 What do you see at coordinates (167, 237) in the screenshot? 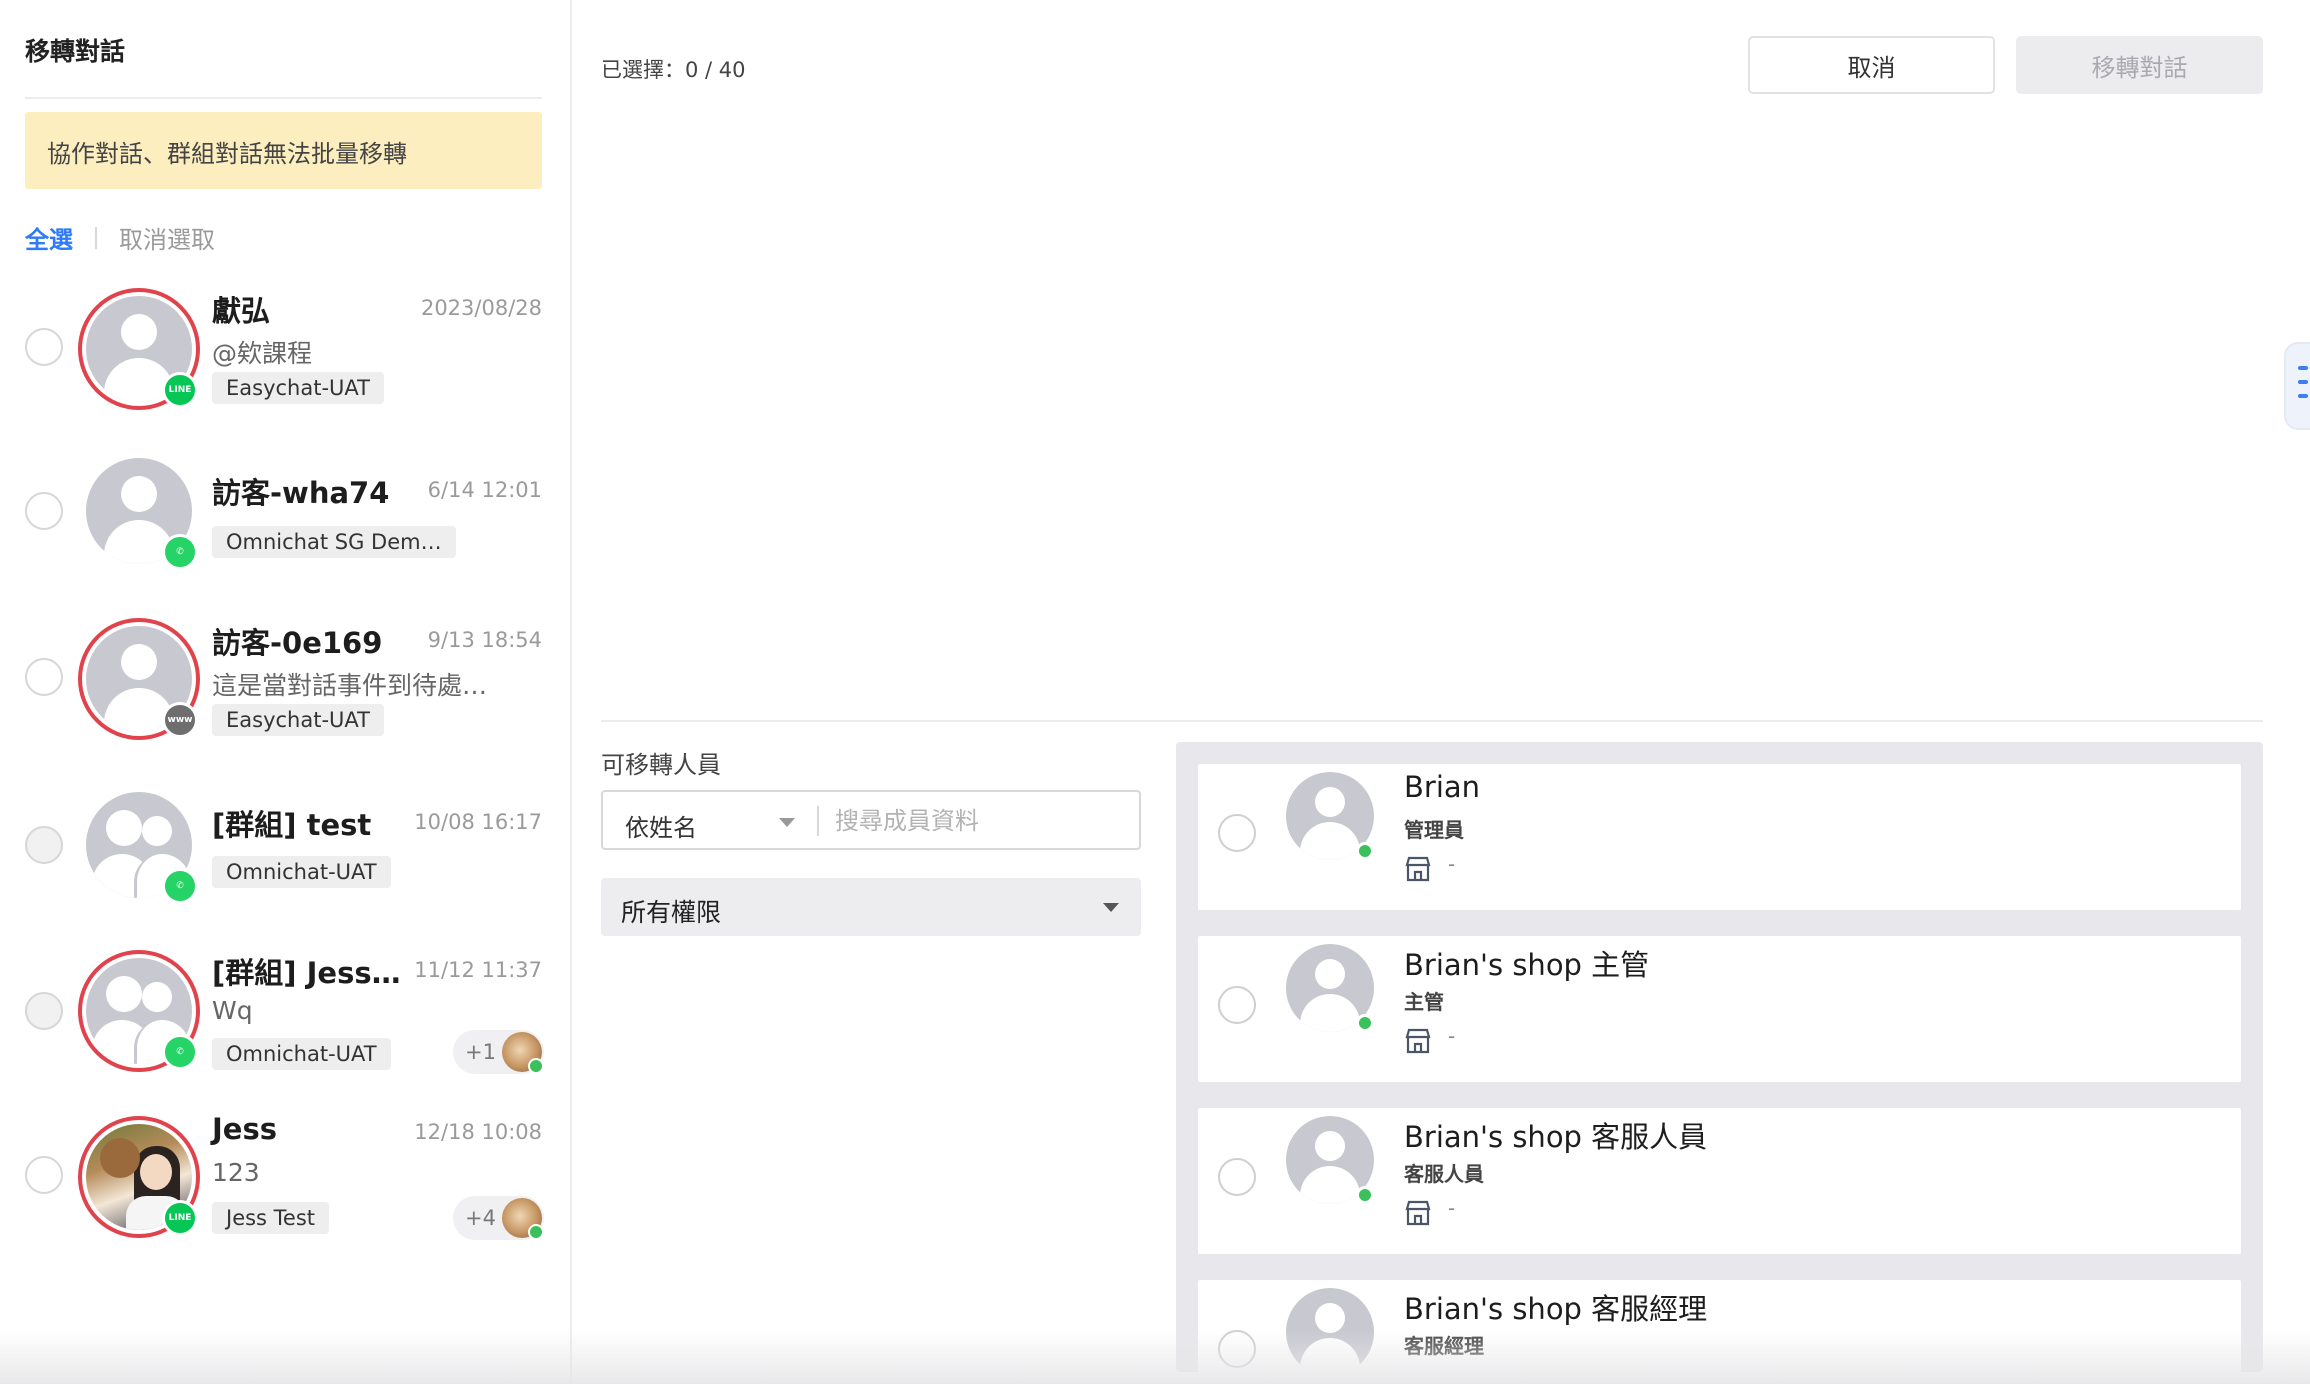
I see `deselect-link: 取消選取` at bounding box center [167, 237].